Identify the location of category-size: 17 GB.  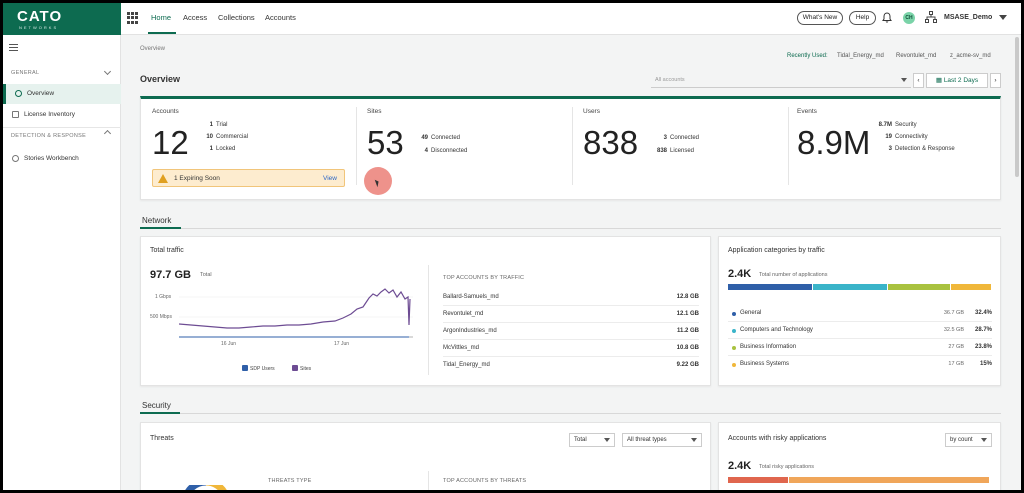
(956, 364).